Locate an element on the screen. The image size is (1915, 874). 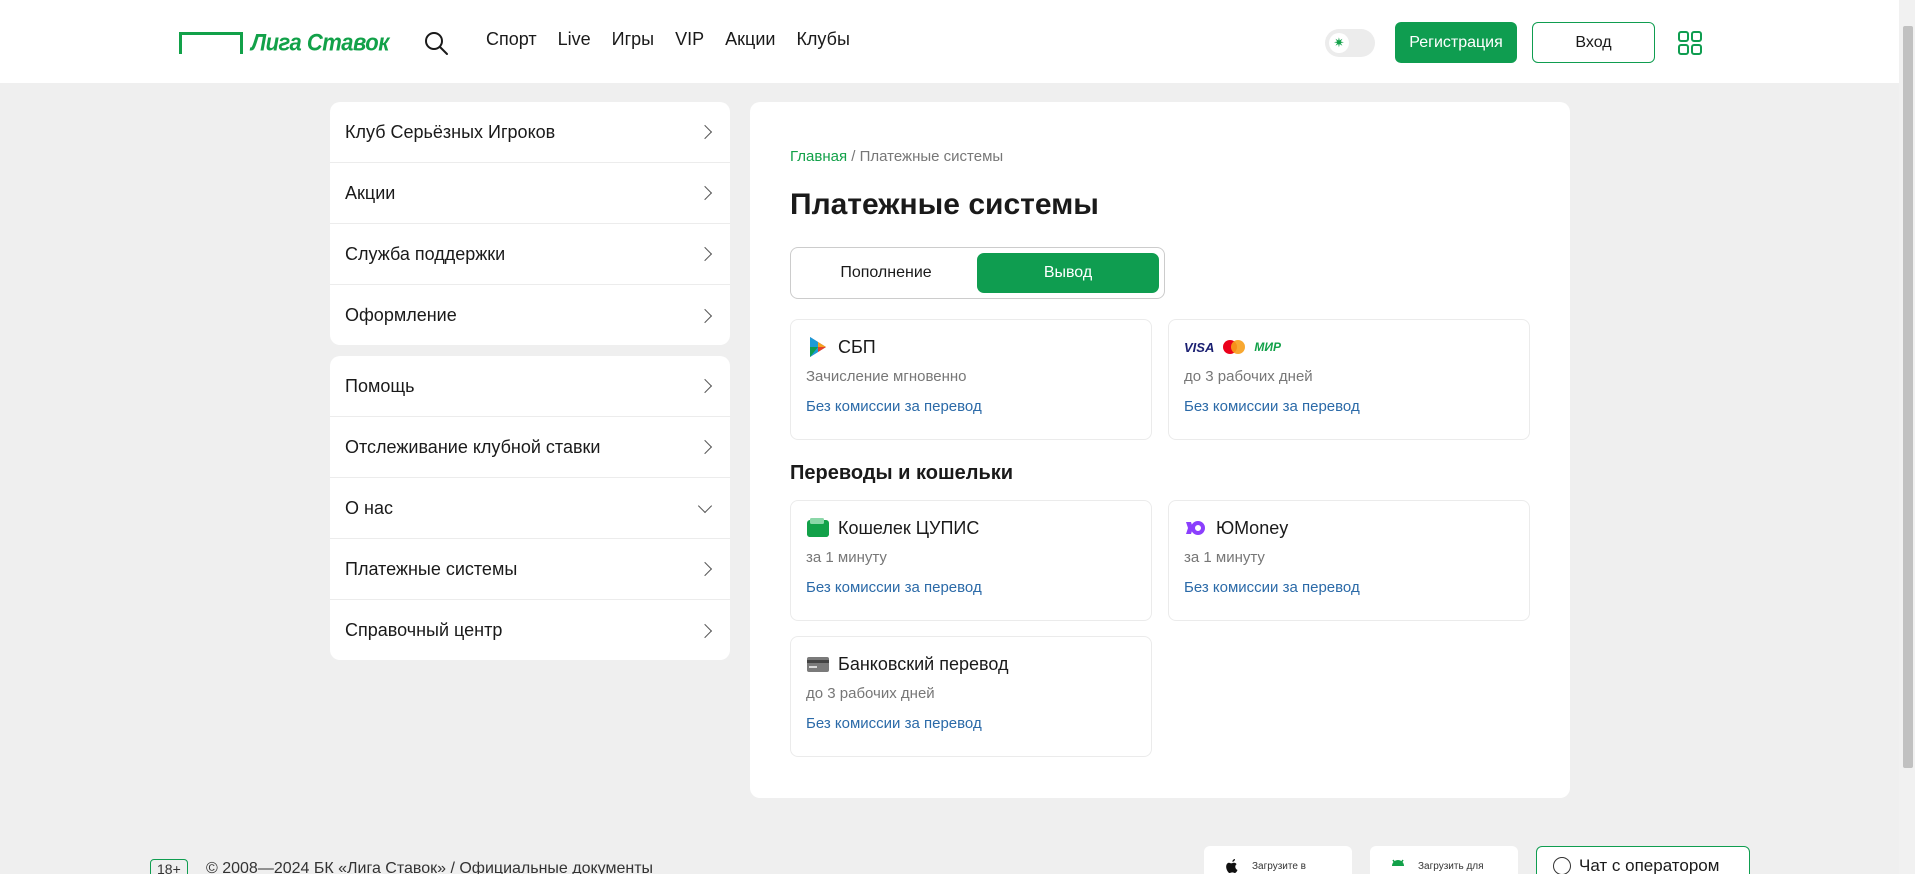
nav-item-sport: Спорт is located at coordinates (511, 39).